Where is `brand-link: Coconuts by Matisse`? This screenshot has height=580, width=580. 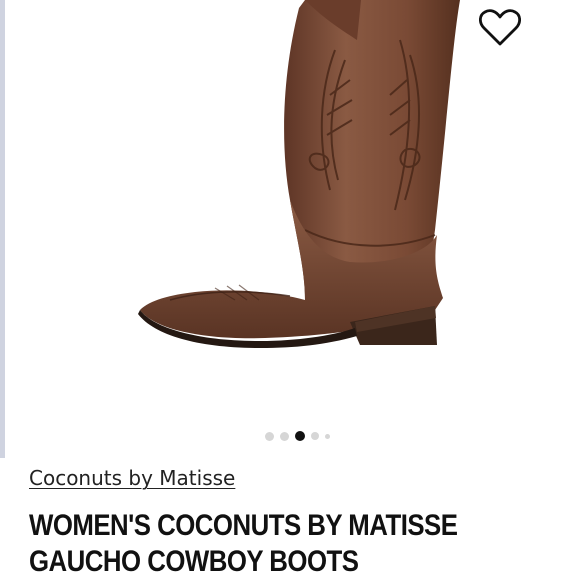
brand-link: Coconuts by Matisse is located at coordinates (132, 478).